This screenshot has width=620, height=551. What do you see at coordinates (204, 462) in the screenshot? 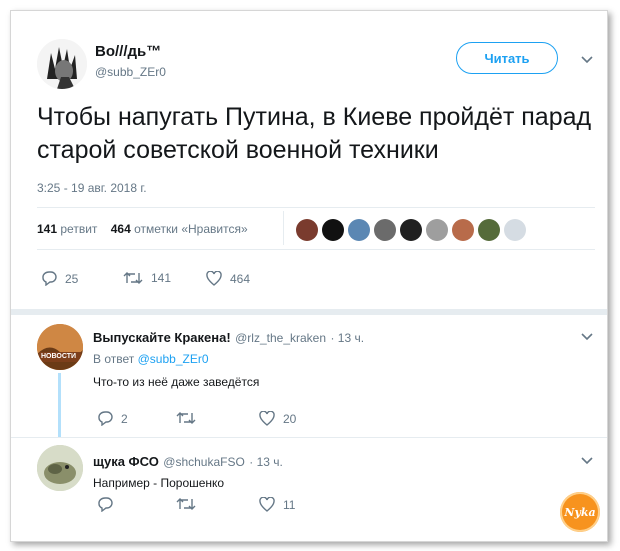
I see `reply-author-handle: @shchukaFSO` at bounding box center [204, 462].